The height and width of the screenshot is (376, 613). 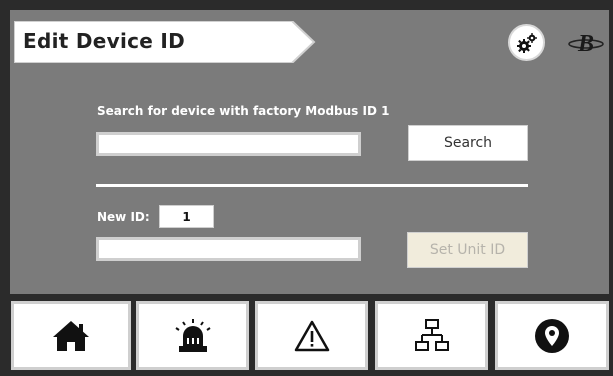 I want to click on home-icon, so click(x=71, y=335).